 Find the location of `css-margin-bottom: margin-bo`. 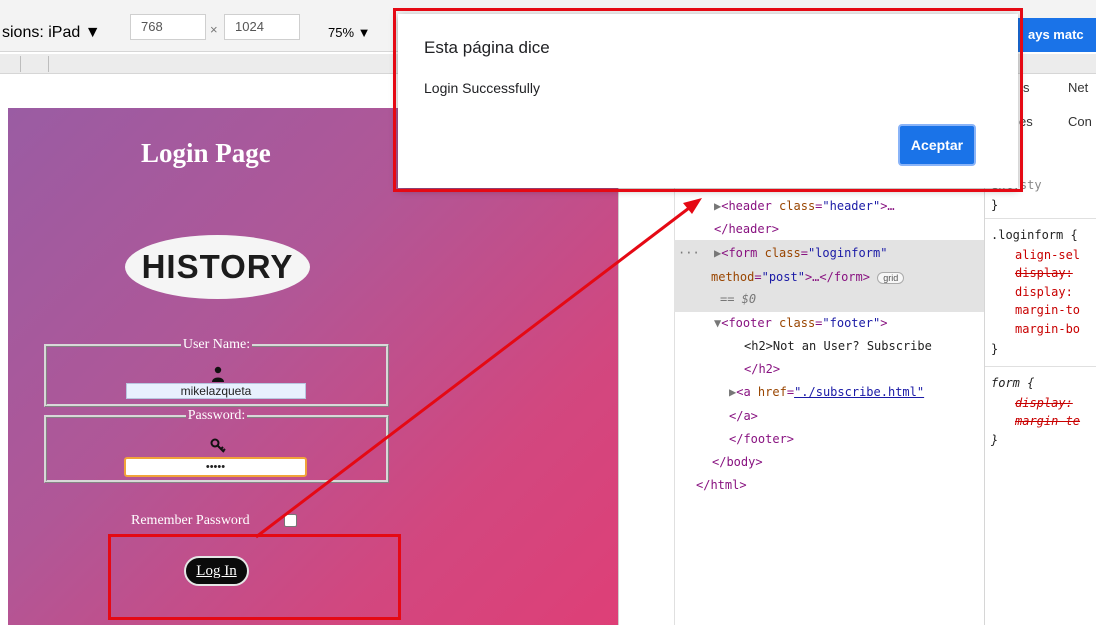

css-margin-bottom: margin-bo is located at coordinates (1047, 329).